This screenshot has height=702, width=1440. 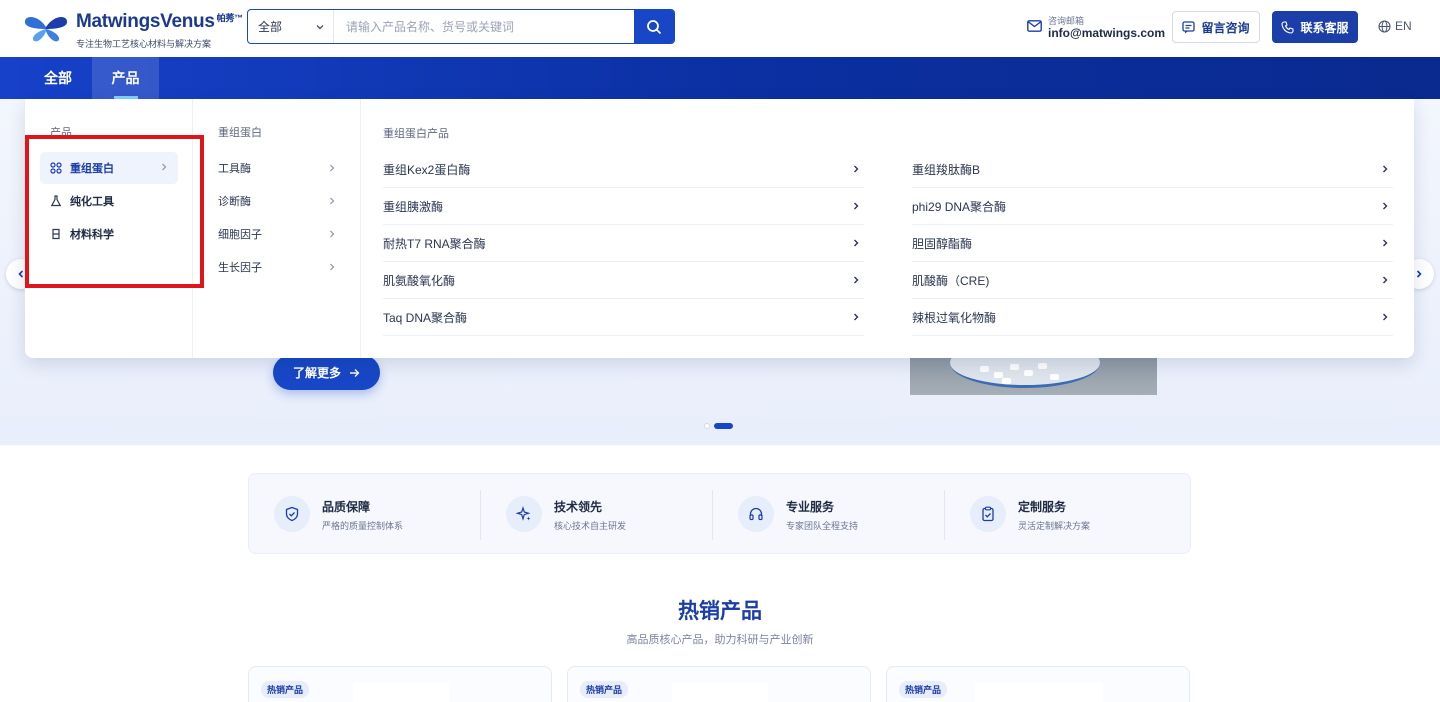 I want to click on hot-products-title: 热销产品, so click(x=720, y=611).